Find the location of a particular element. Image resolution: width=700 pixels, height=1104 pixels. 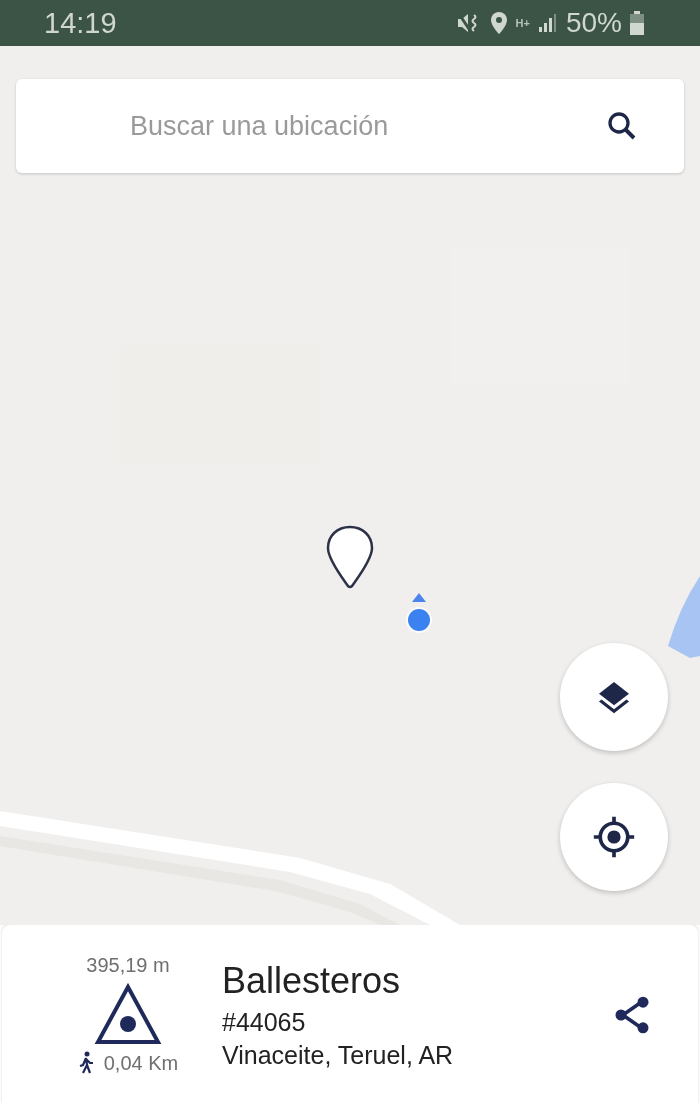

location-pin-icon is located at coordinates (498, 23).